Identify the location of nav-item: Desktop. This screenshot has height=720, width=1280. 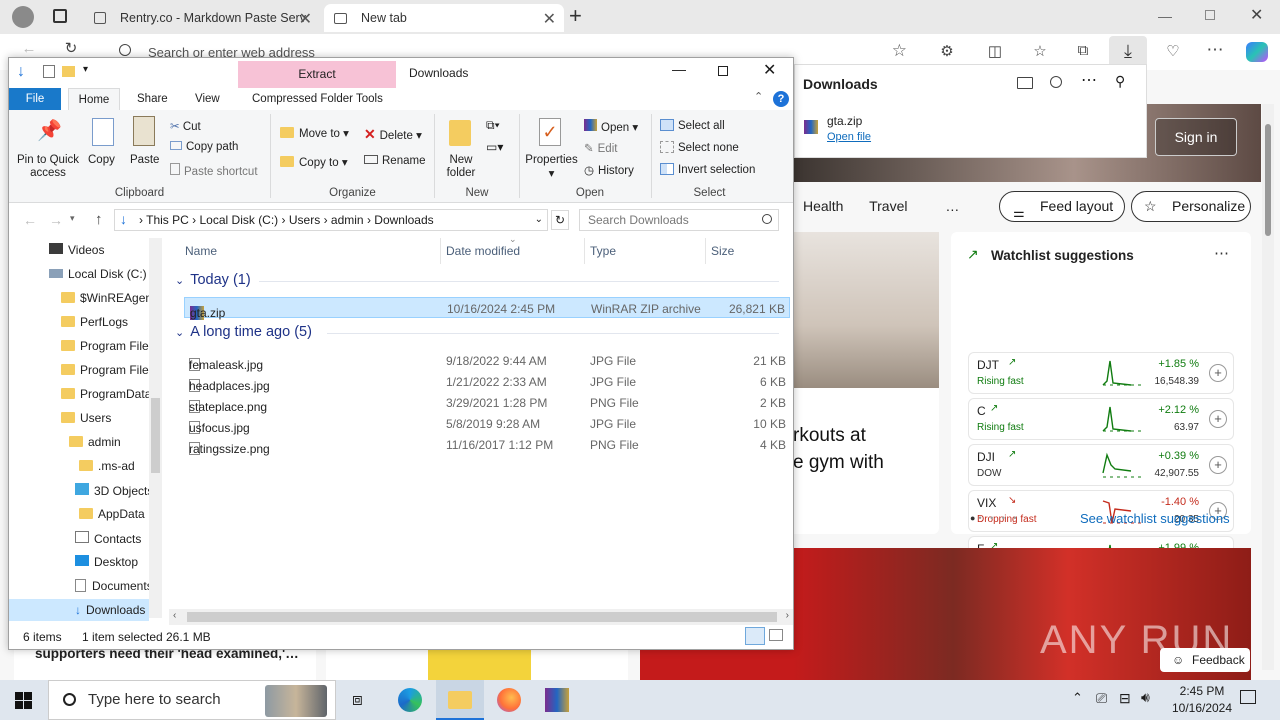
(106, 562).